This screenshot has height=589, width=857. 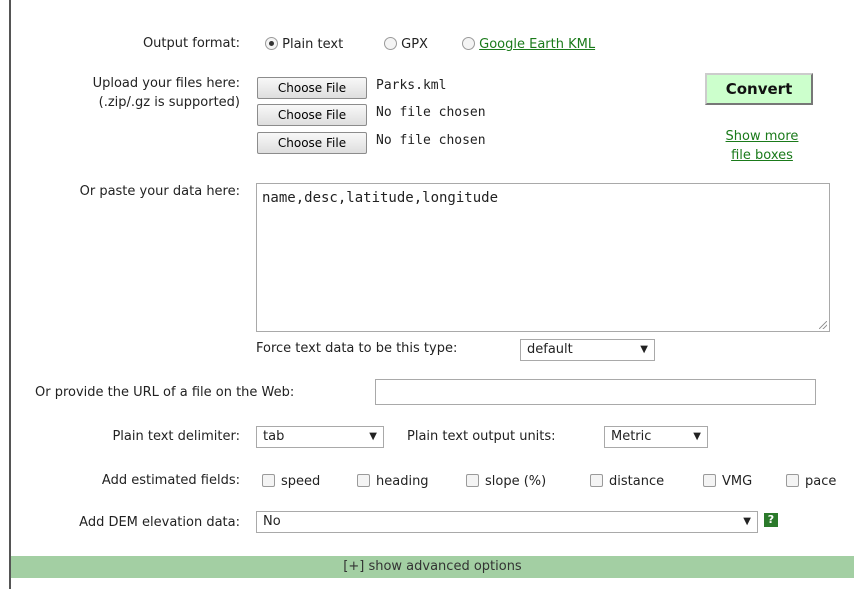 I want to click on checkbox-vmg: VMG, so click(x=727, y=481).